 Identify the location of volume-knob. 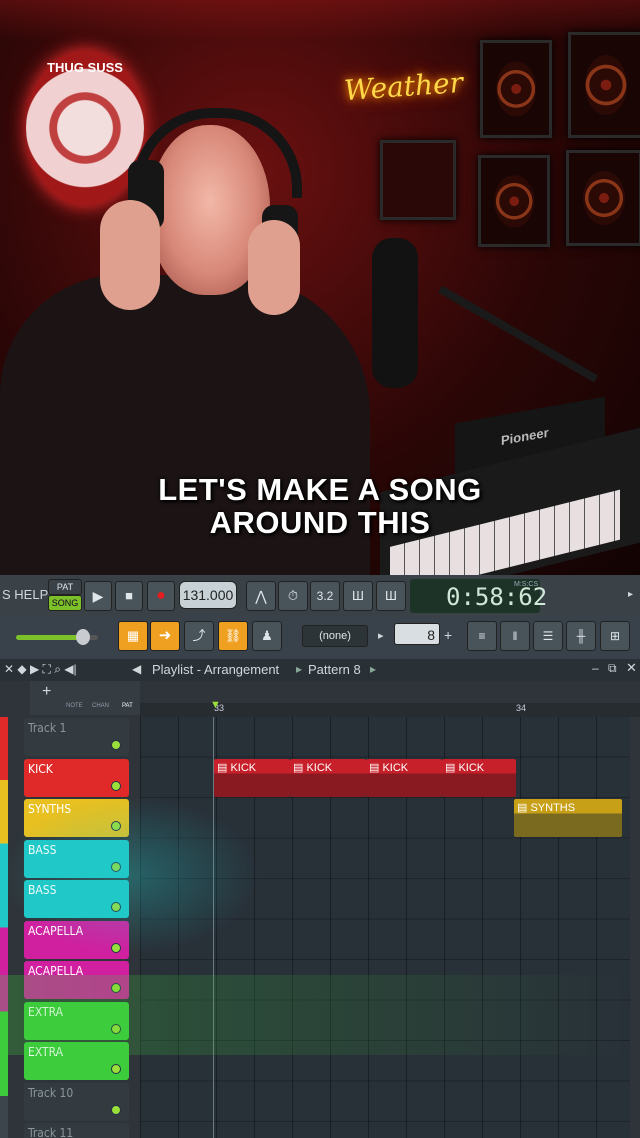
(83, 637).